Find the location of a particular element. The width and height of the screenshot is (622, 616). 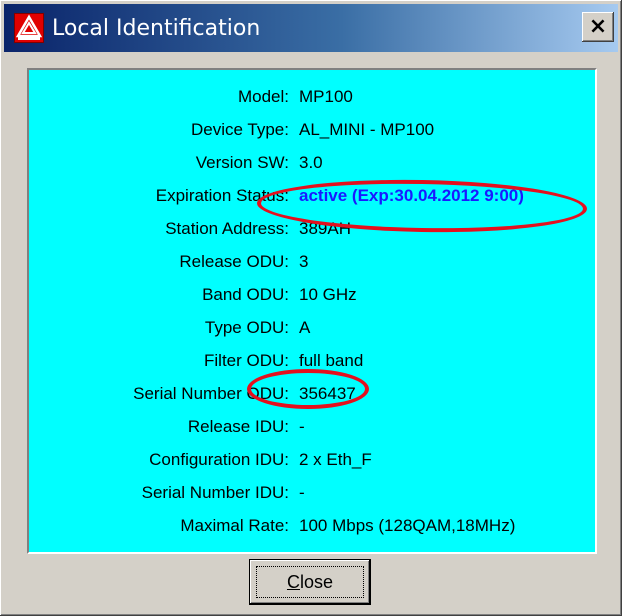

field-row-band-odu: Band ODU: 10 GHz is located at coordinates (312, 295).